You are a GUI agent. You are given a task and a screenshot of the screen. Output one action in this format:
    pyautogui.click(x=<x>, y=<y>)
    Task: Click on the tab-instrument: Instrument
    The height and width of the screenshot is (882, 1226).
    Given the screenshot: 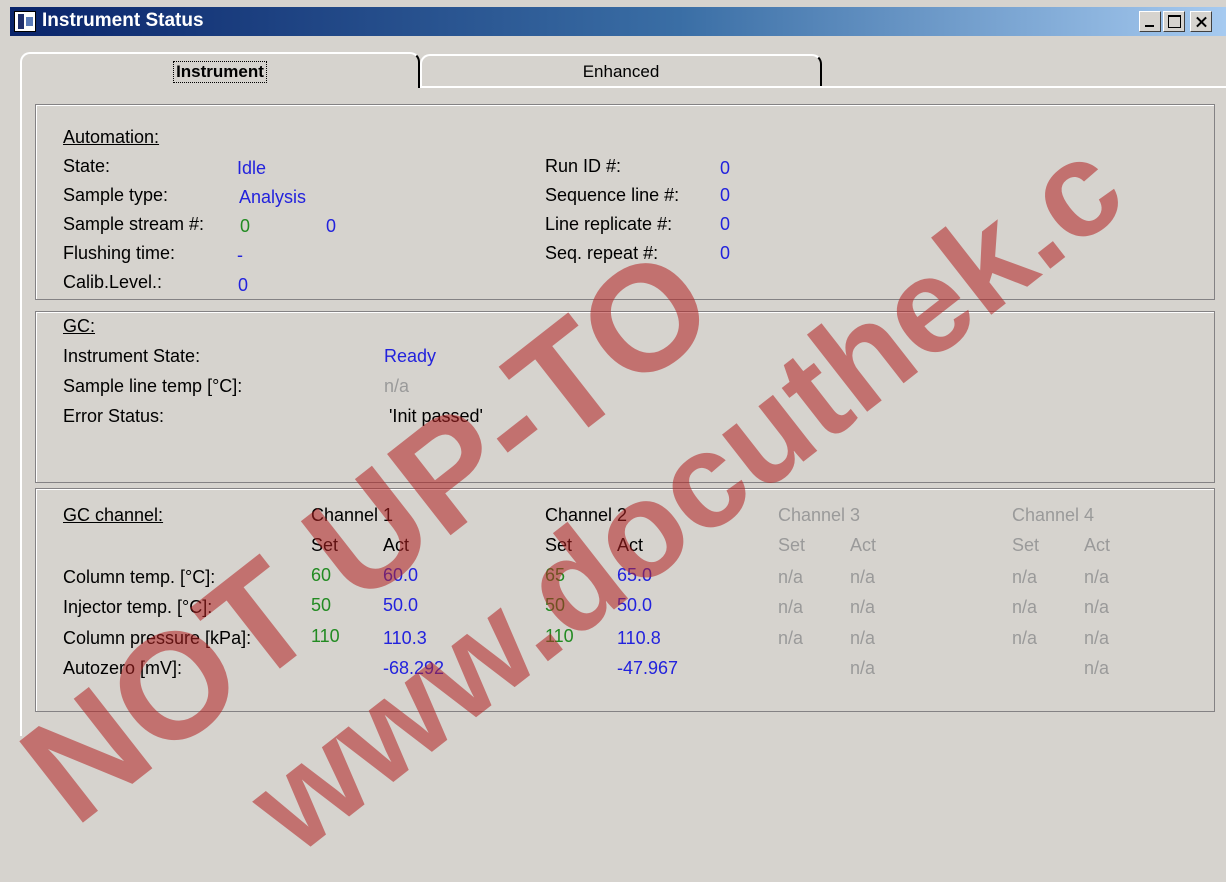 What is the action you would take?
    pyautogui.click(x=220, y=70)
    